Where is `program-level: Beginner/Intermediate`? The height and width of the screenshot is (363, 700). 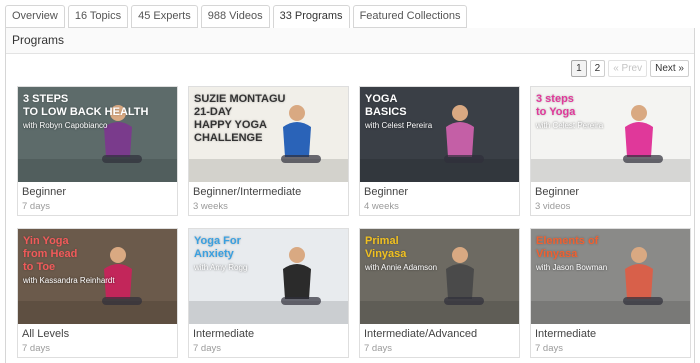 program-level: Beginner/Intermediate is located at coordinates (247, 192).